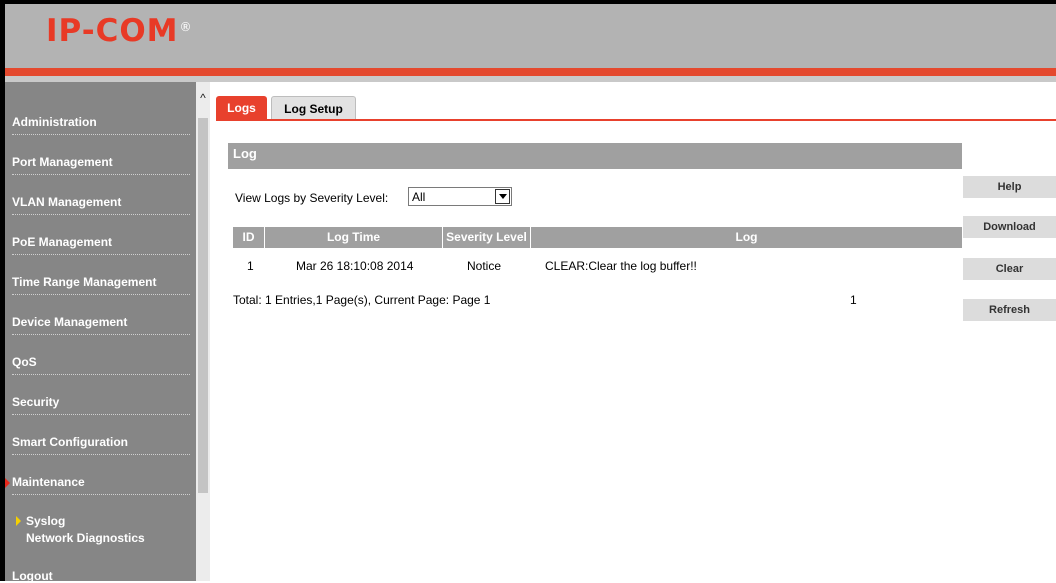  I want to click on sidebar-item-maintenance: Maintenance, so click(97, 475).